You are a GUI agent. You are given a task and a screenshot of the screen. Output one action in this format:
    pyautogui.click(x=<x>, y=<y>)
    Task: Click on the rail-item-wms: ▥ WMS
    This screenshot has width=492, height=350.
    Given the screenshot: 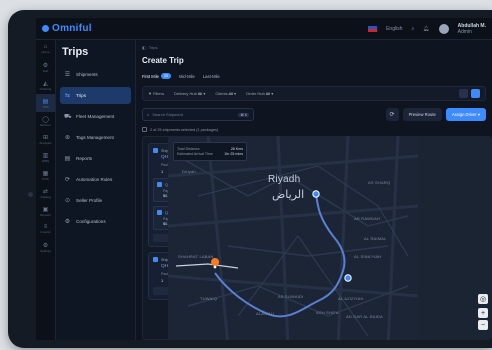 What is the action you would take?
    pyautogui.click(x=45, y=157)
    